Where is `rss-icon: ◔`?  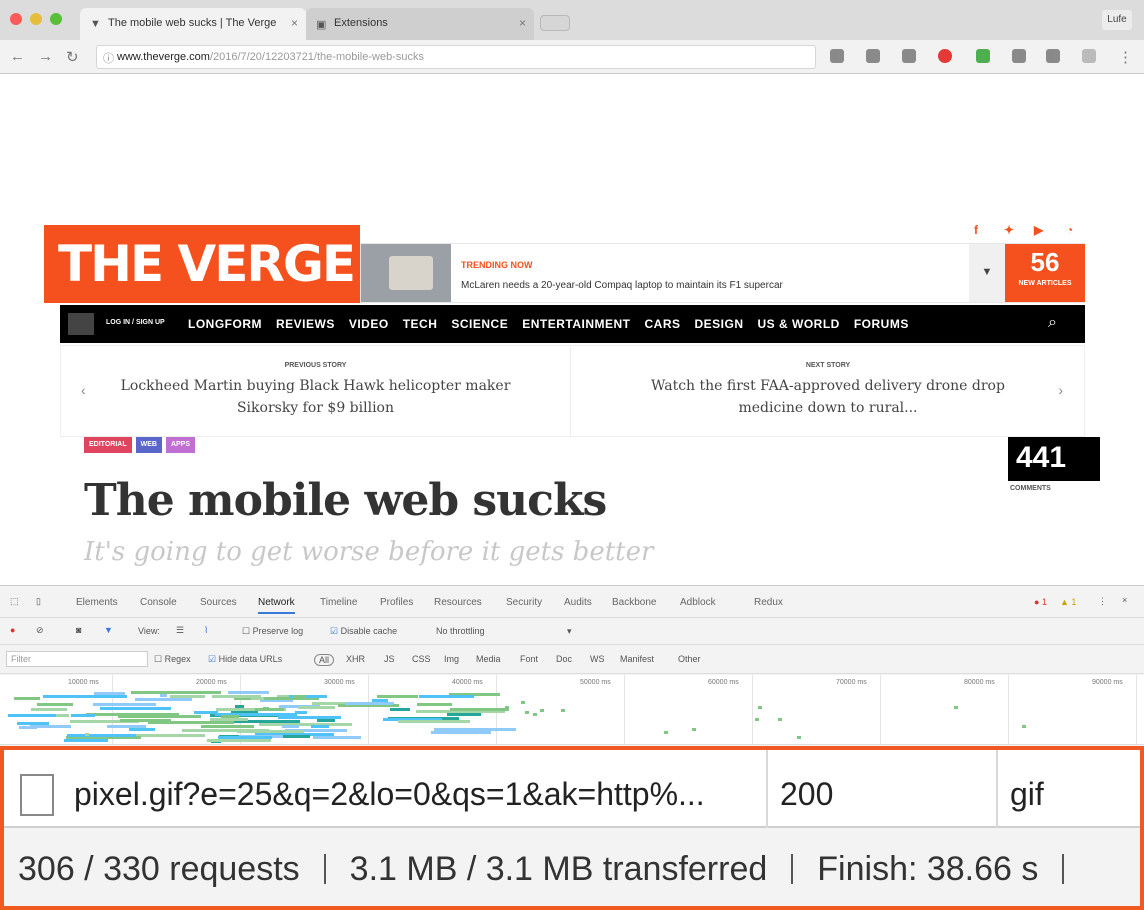 rss-icon: ◔ is located at coordinates (1069, 230).